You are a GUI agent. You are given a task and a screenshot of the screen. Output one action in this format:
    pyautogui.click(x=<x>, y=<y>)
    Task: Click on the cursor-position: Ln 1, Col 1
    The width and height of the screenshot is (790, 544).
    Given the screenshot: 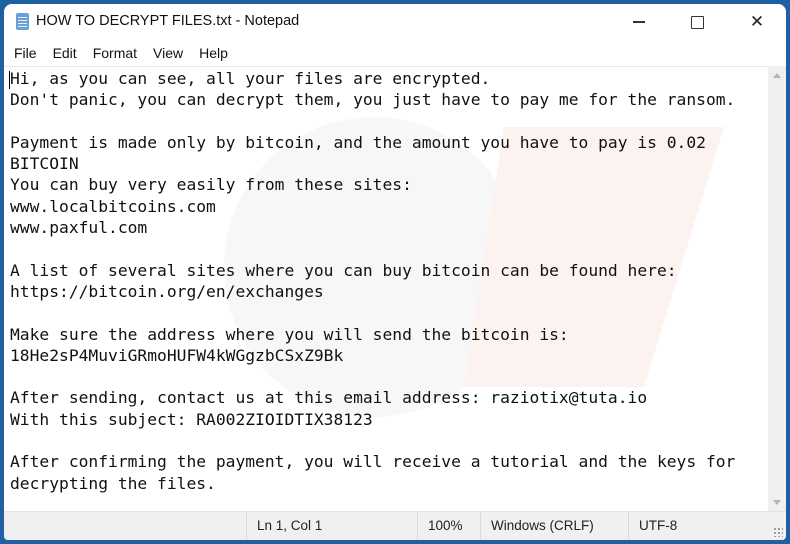 What is the action you would take?
    pyautogui.click(x=331, y=526)
    